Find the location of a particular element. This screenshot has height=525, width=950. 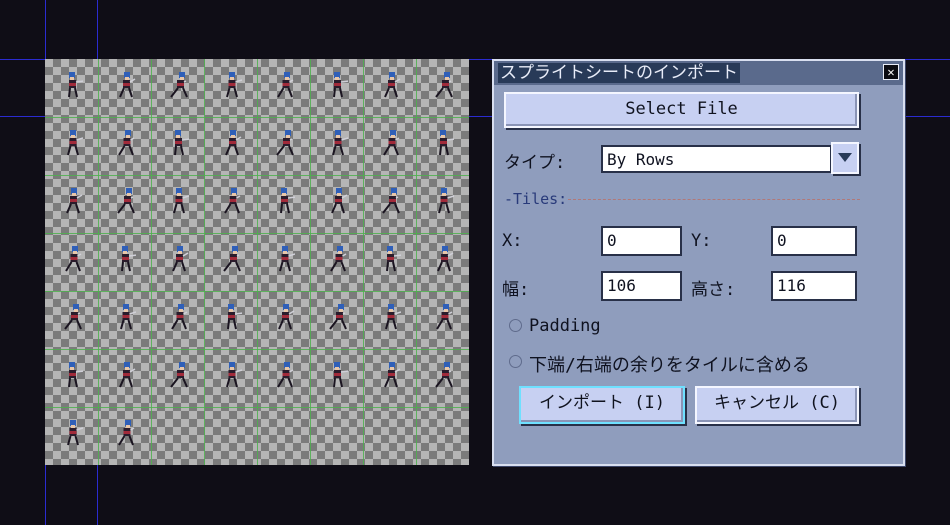

select-file-button: Select File is located at coordinates (681, 110).